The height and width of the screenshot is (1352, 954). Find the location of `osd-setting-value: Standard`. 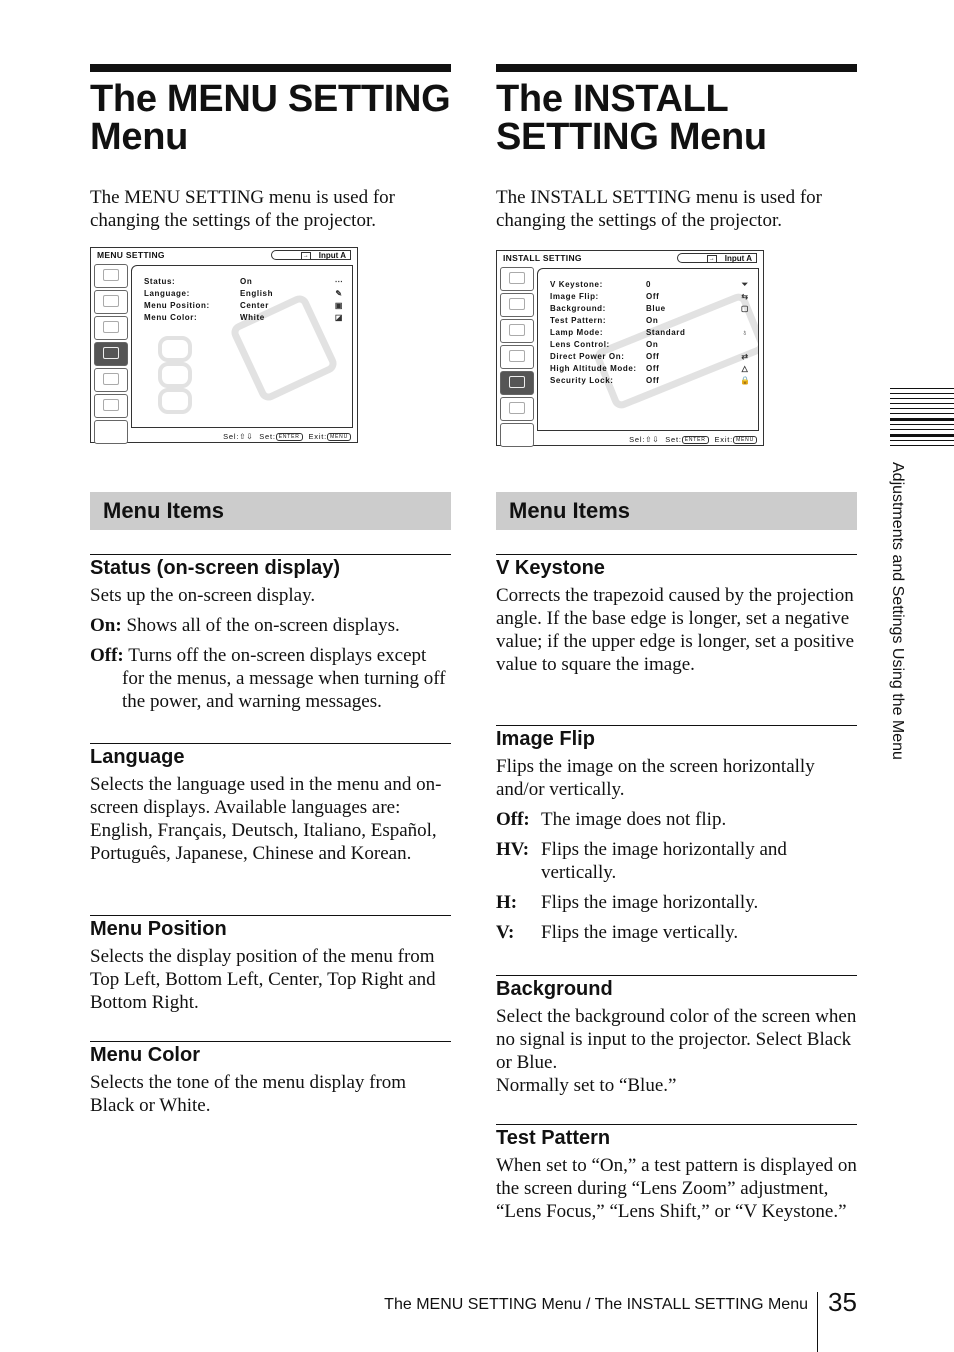

osd-setting-value: Standard is located at coordinates (666, 332).